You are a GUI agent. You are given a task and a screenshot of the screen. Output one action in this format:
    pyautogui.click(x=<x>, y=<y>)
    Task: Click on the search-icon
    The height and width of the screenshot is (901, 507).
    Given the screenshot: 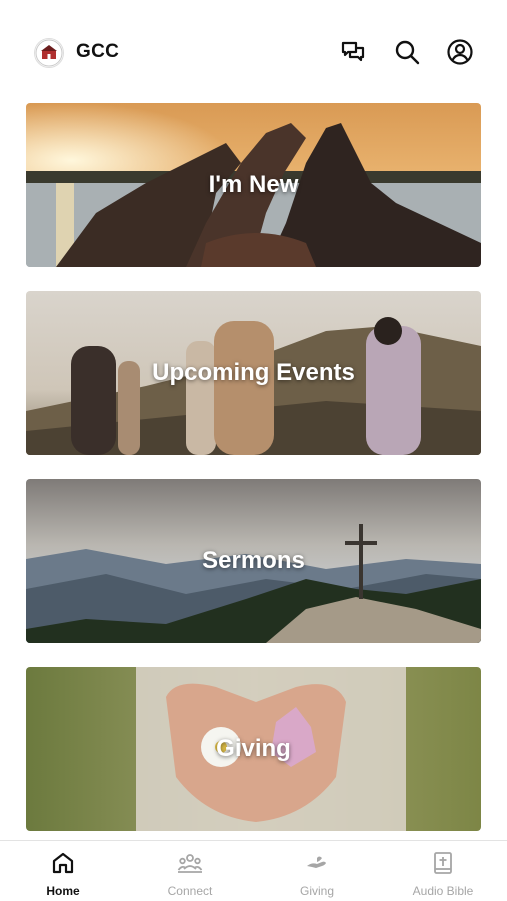 What is the action you would take?
    pyautogui.click(x=407, y=52)
    